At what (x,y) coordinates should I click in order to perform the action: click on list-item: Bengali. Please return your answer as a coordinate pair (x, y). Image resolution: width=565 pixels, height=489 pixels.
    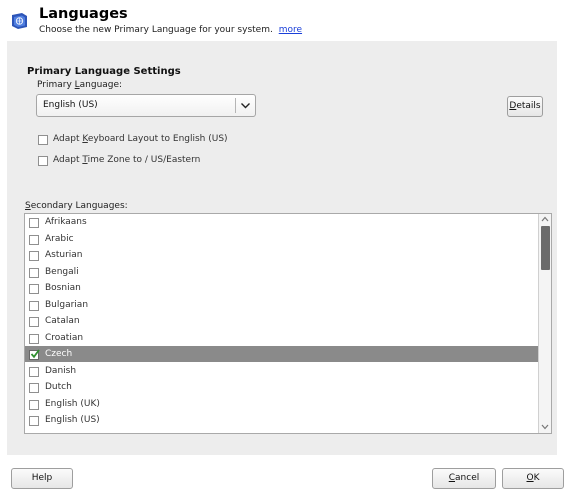
    Looking at the image, I should click on (282, 272).